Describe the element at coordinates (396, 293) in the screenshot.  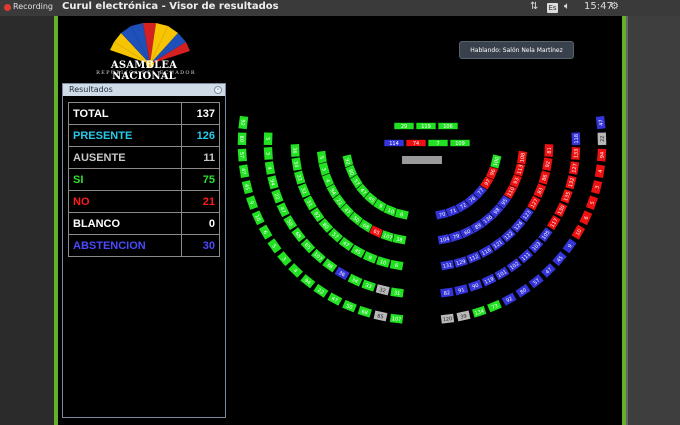
I see `seat-number: 31` at that location.